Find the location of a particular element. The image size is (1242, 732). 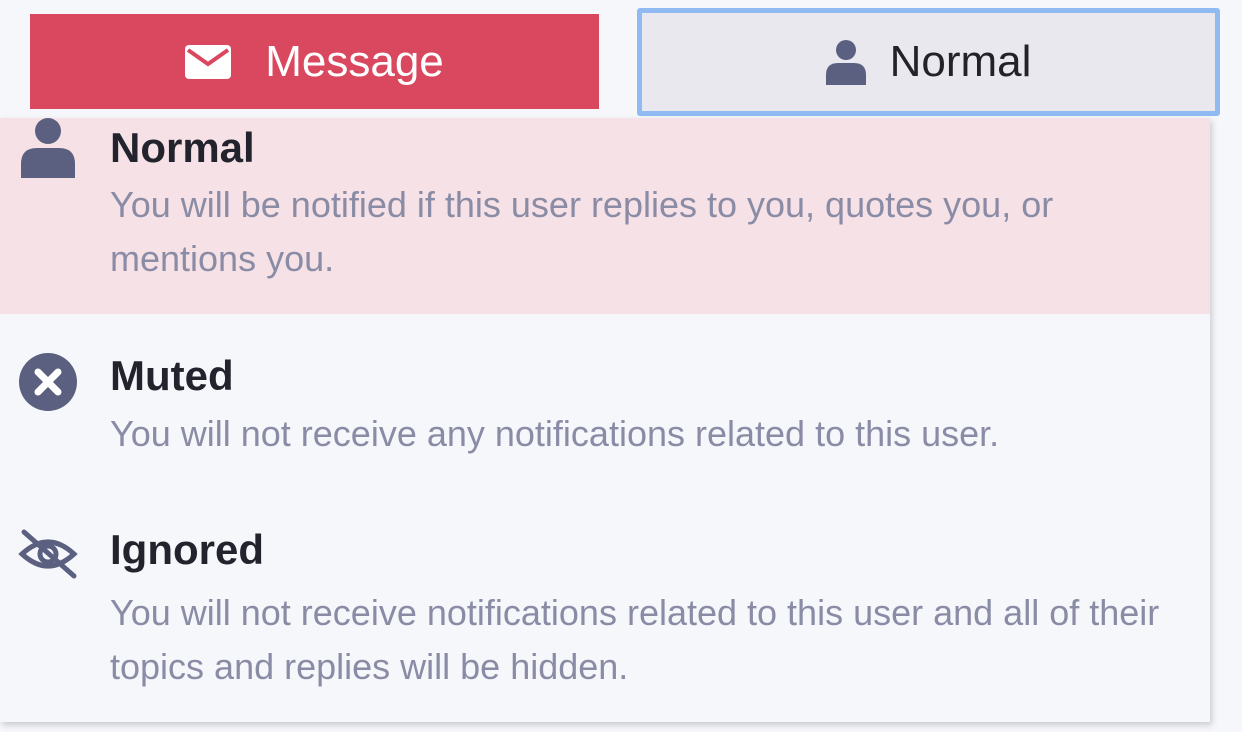

message-button-label: Message is located at coordinates (354, 61).